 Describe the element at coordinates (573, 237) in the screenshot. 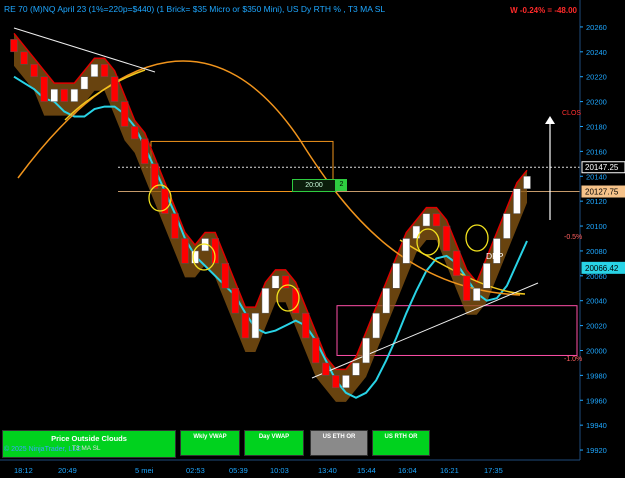

I see `pct-neg05-label: -0.5%` at that location.